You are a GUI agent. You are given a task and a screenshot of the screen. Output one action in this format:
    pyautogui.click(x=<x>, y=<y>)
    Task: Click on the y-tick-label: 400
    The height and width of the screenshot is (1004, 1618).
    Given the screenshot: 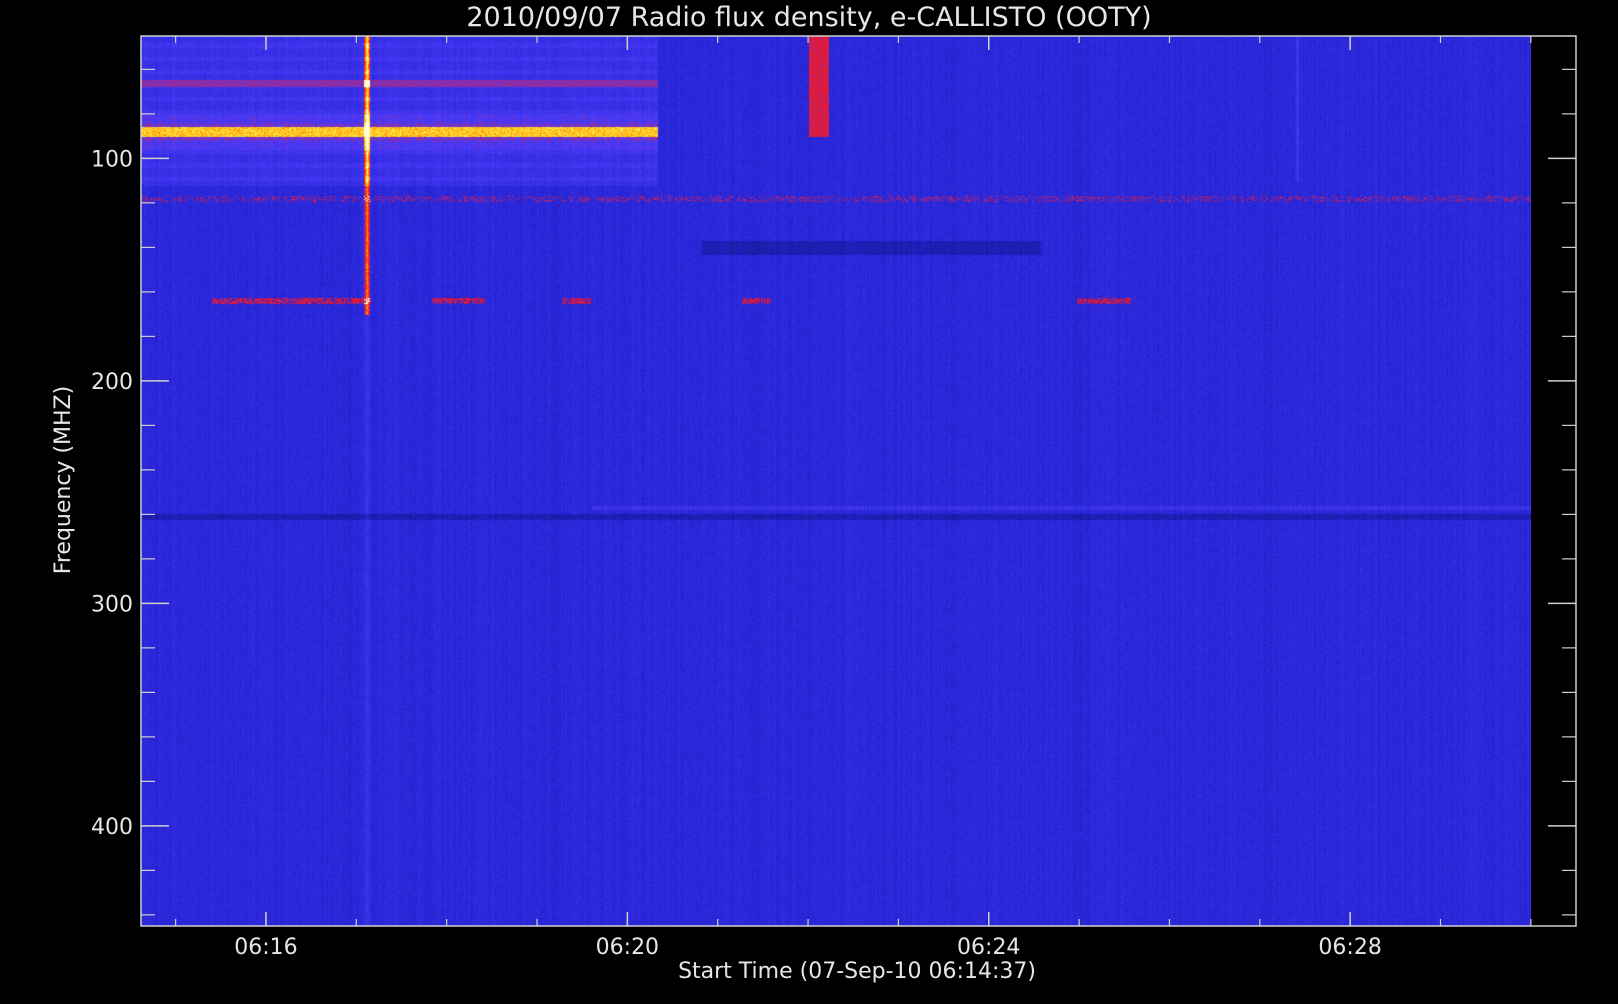 What is the action you would take?
    pyautogui.click(x=112, y=827)
    